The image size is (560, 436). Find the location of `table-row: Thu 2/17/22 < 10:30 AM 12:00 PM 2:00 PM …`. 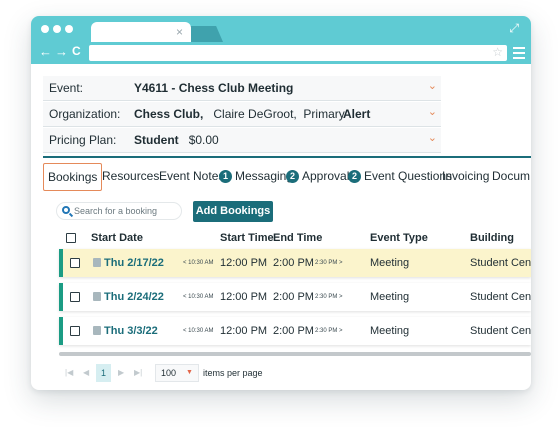

table-row: Thu 2/17/22 < 10:30 AM 12:00 PM 2:00 PM … is located at coordinates (295, 263).